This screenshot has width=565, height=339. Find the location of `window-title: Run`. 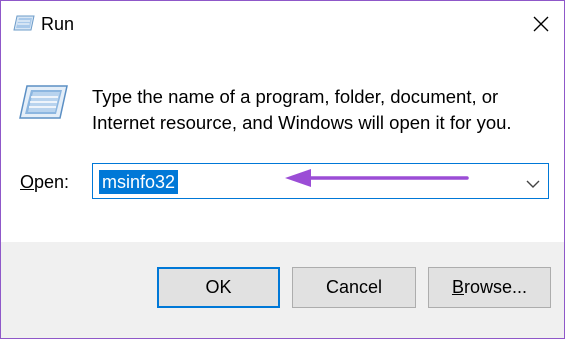

window-title: Run is located at coordinates (58, 24).